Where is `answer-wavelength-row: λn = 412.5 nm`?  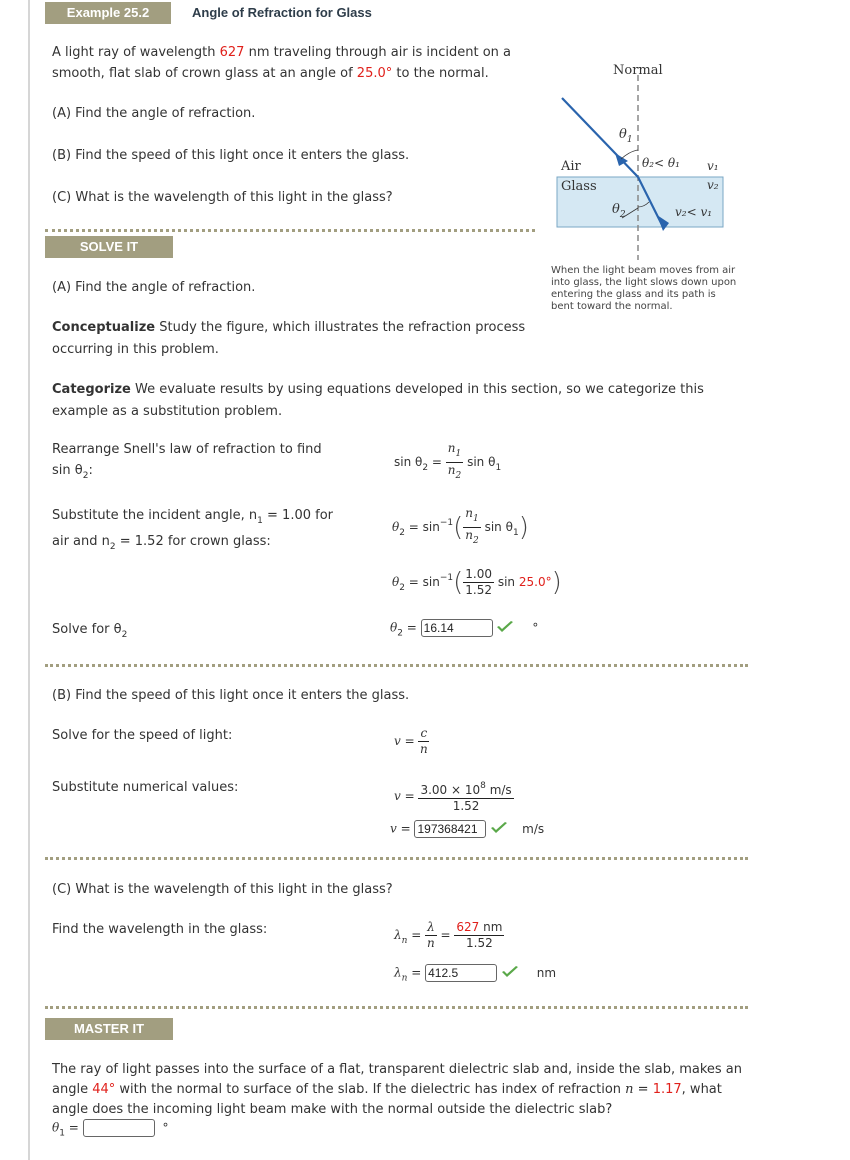
answer-wavelength-row: λn = 412.5 nm is located at coordinates (475, 974).